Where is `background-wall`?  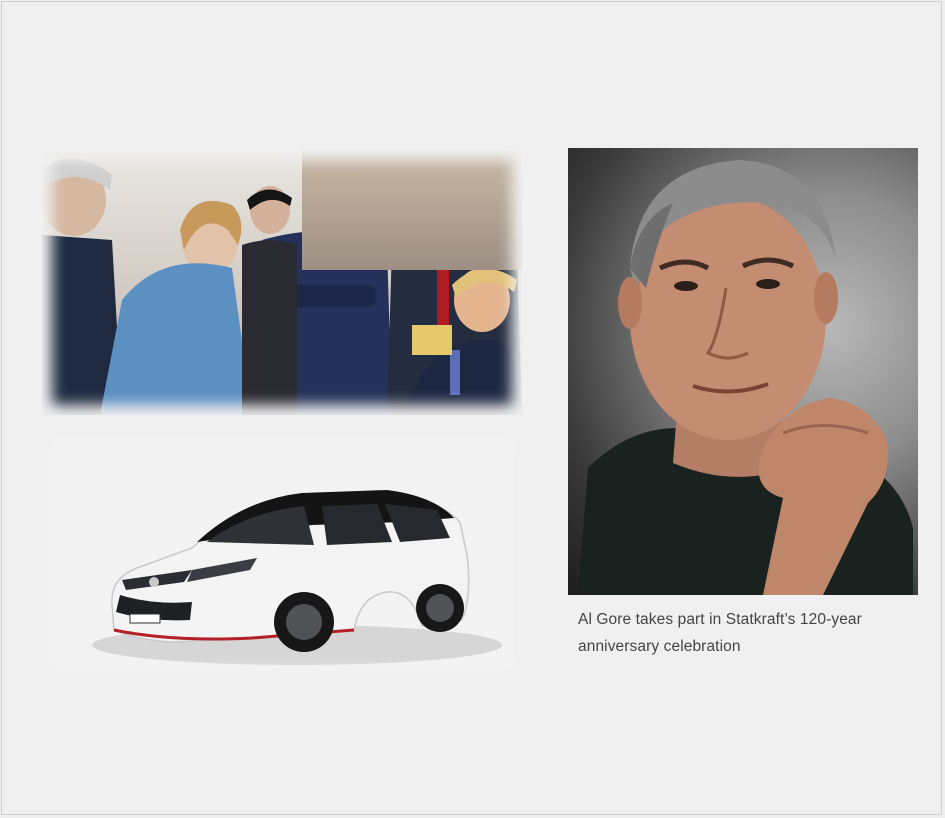
background-wall is located at coordinates (412, 210).